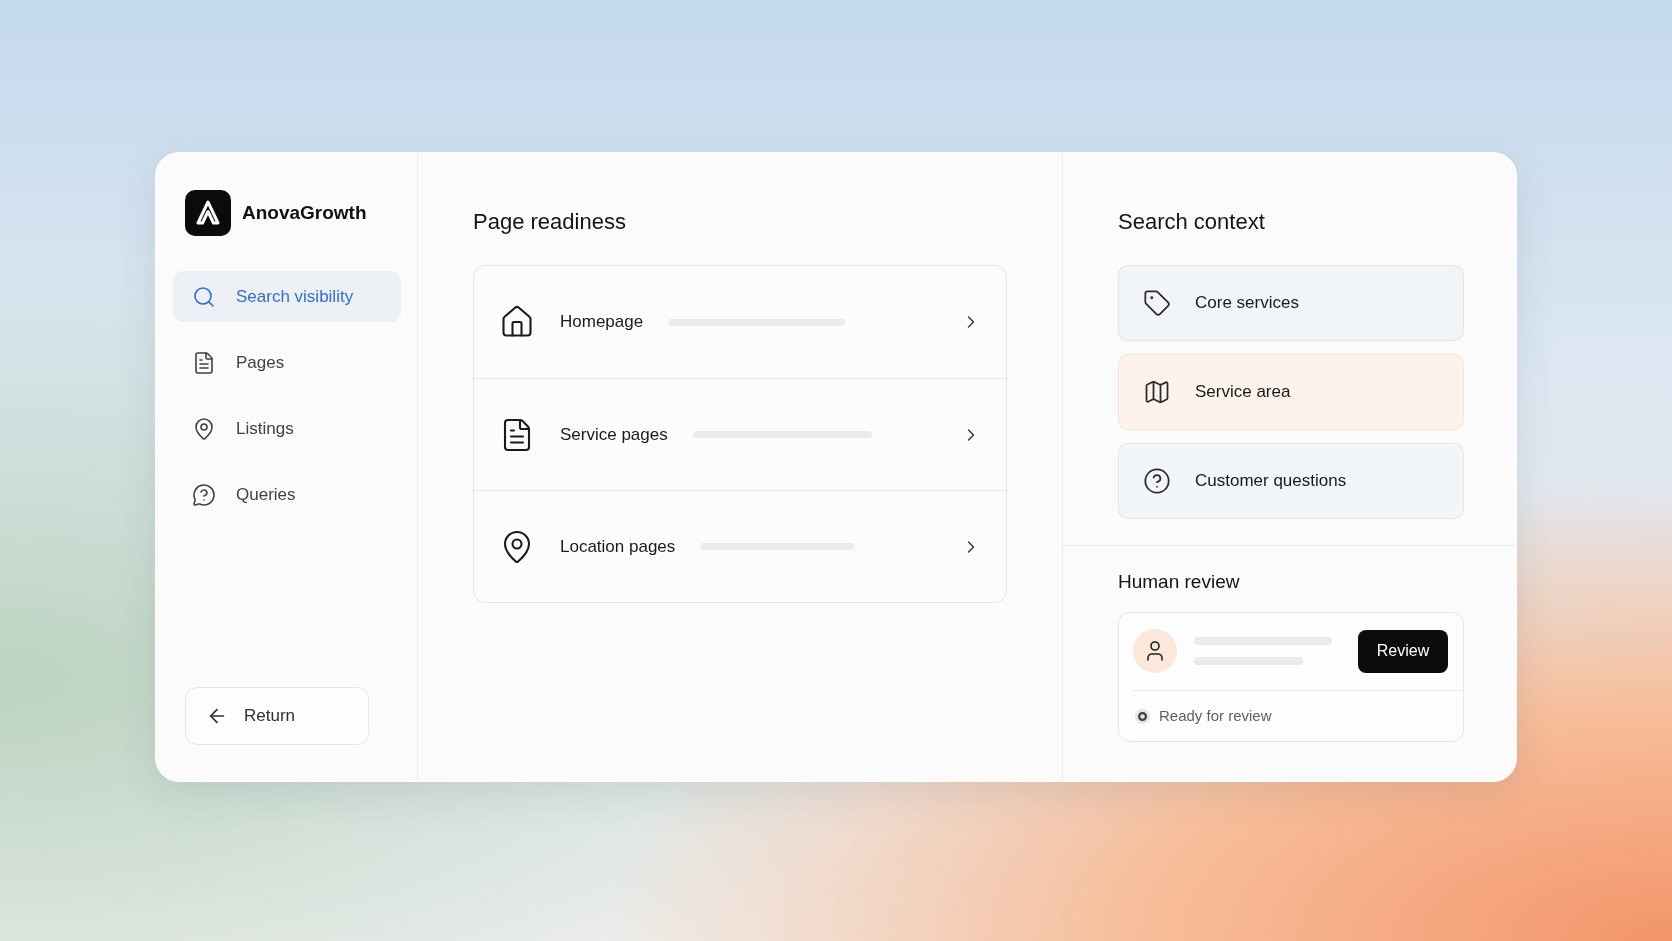 The height and width of the screenshot is (941, 1672). I want to click on document-icon, so click(204, 362).